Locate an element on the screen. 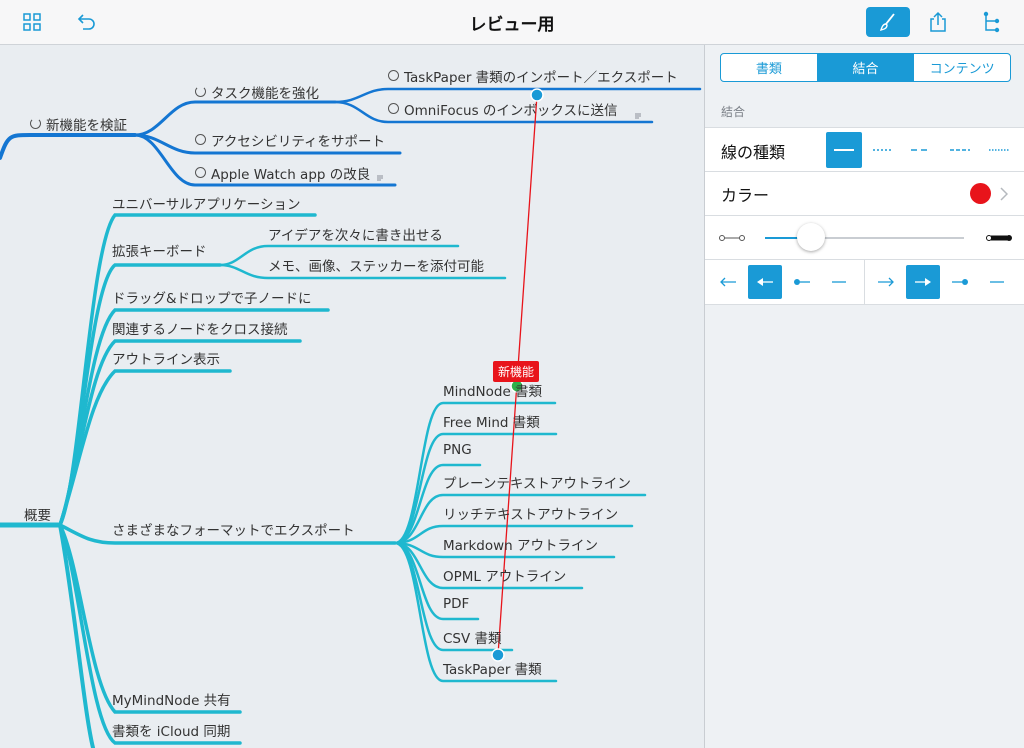  fine-dotted-line-icon is located at coordinates (999, 150).